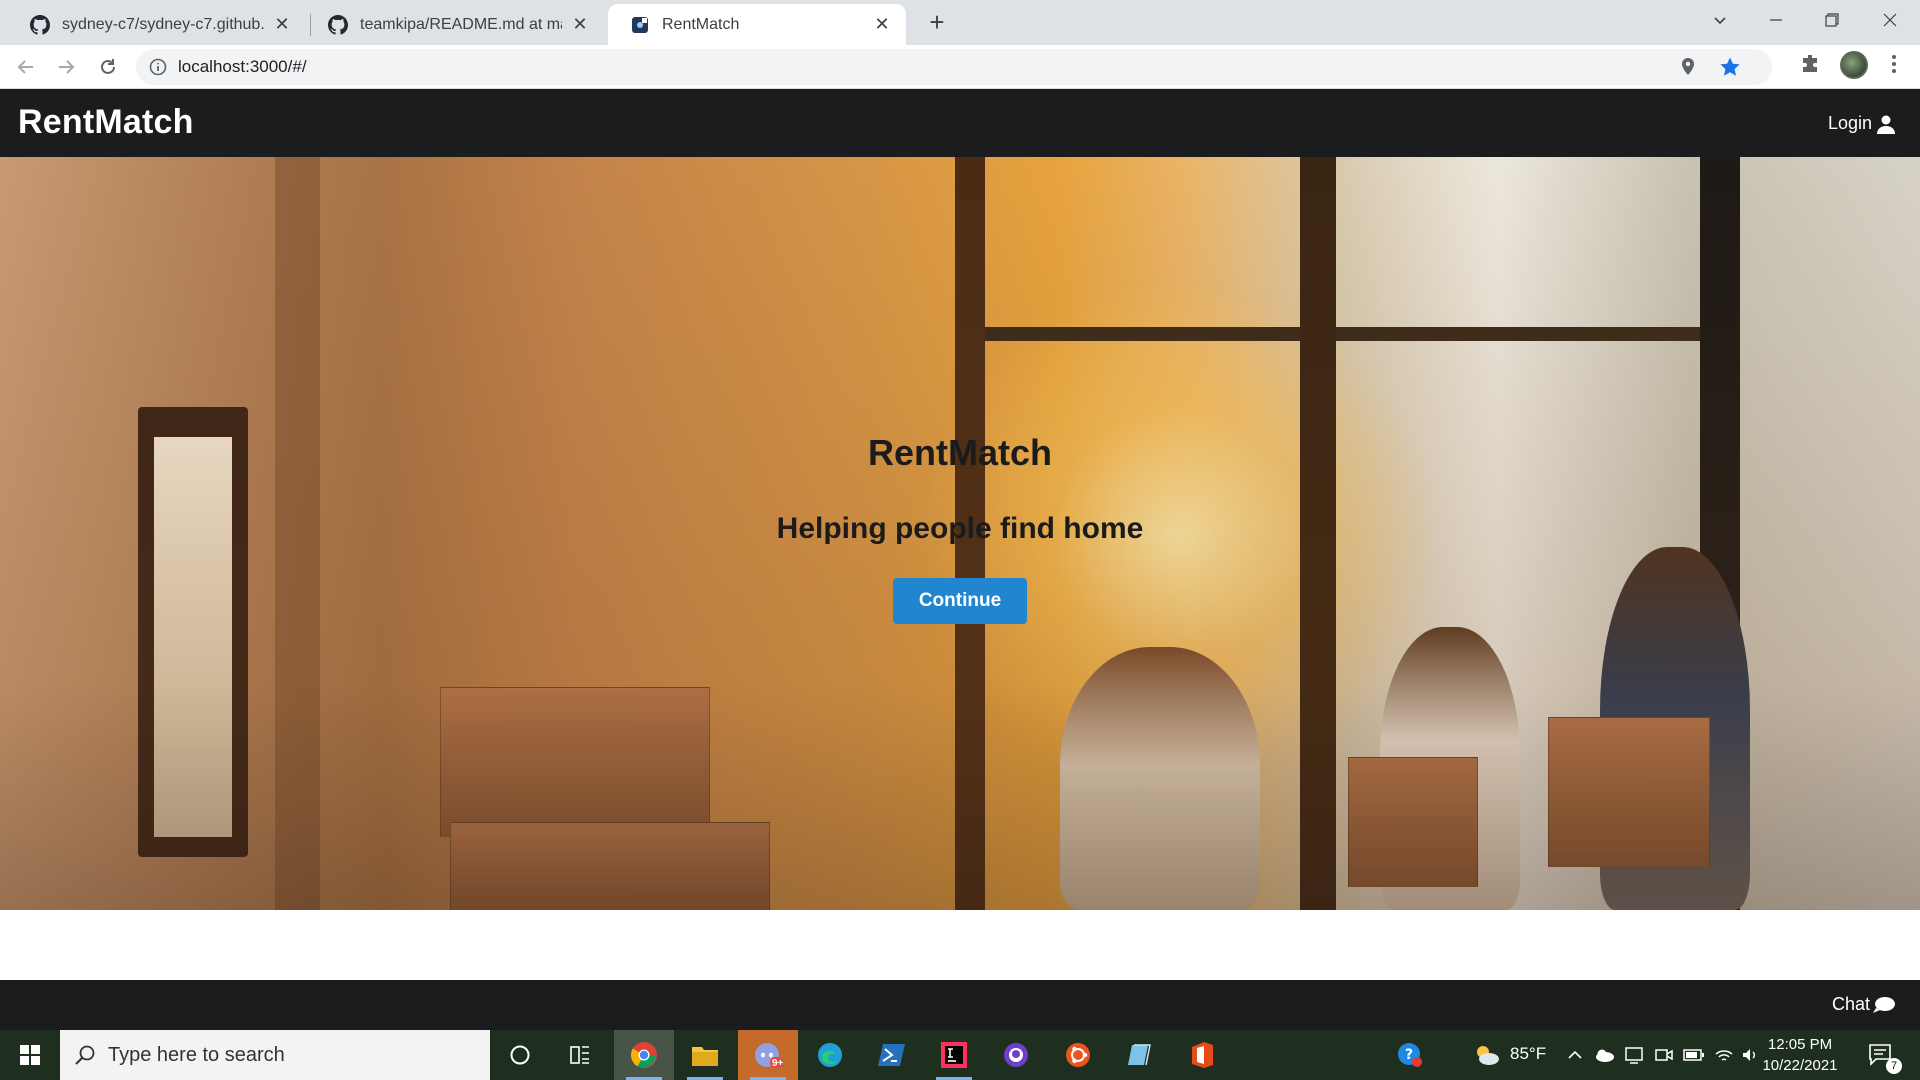 The width and height of the screenshot is (1920, 1080). I want to click on wifi-icon, so click(1724, 1055).